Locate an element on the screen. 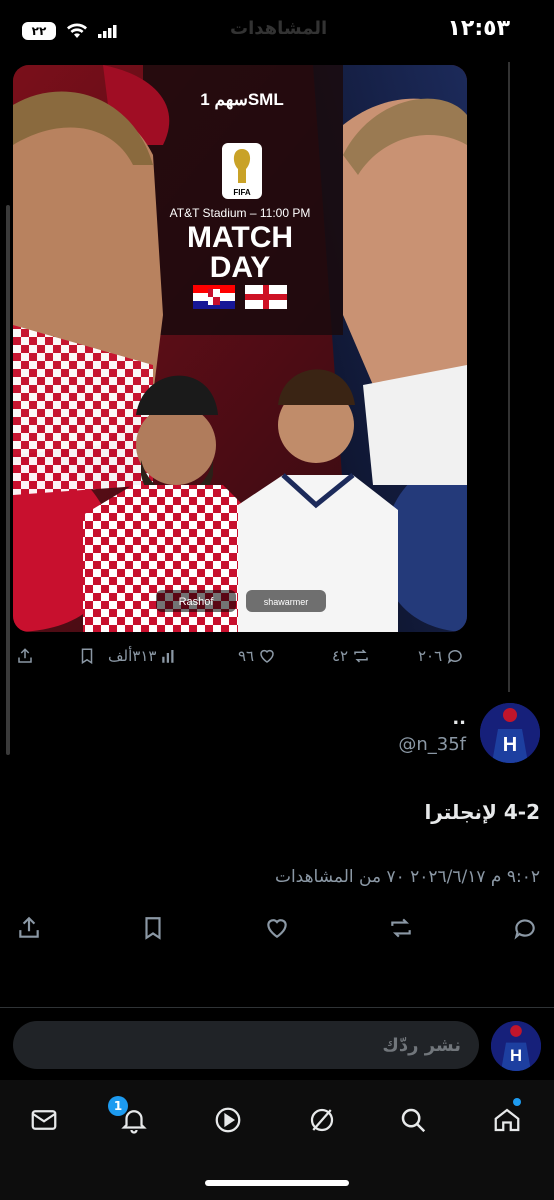 The width and height of the screenshot is (554, 1200). home-icon is located at coordinates (507, 1120).